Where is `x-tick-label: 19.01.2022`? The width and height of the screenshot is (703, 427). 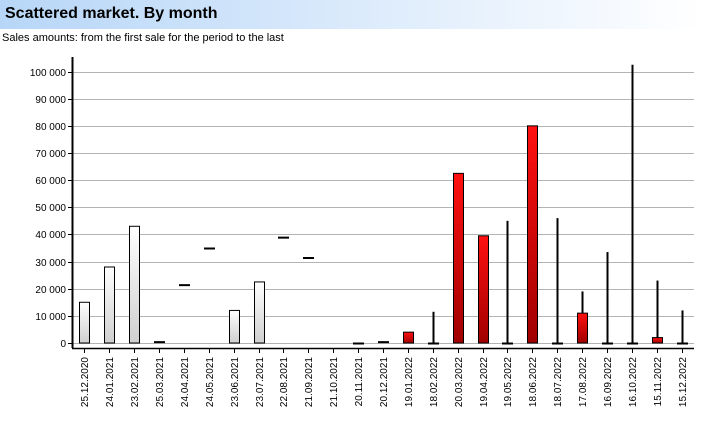
x-tick-label: 19.01.2022 is located at coordinates (409, 382).